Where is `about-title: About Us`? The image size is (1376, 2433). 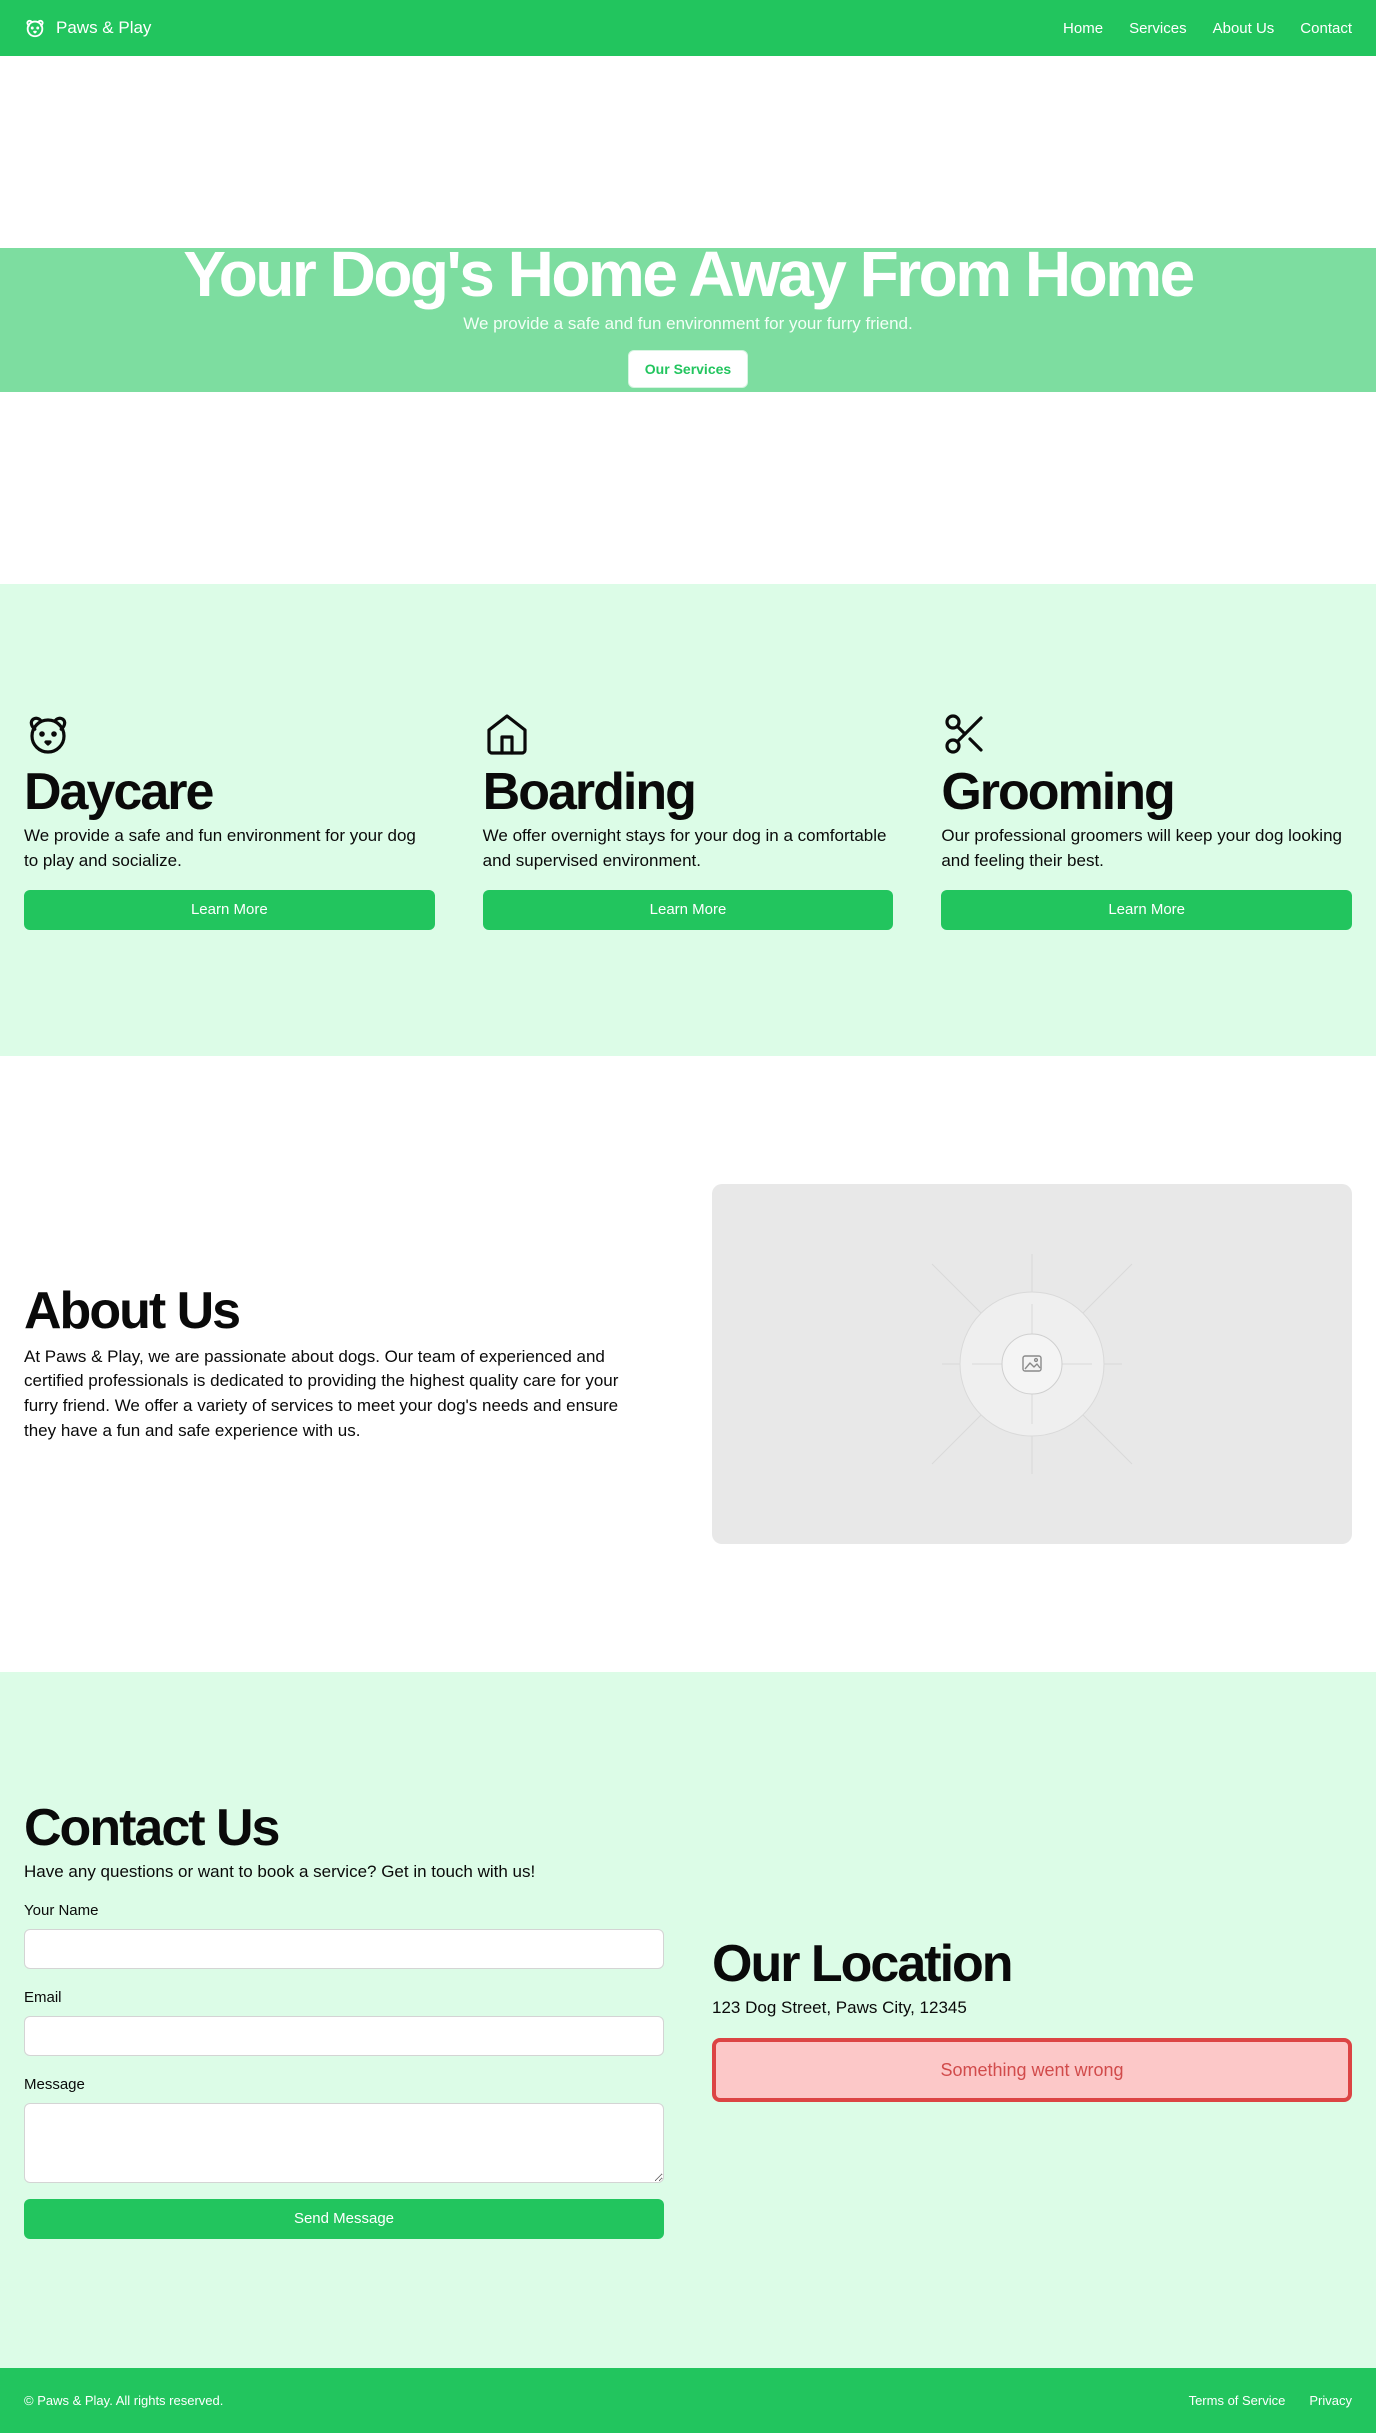 about-title: About Us is located at coordinates (132, 1310).